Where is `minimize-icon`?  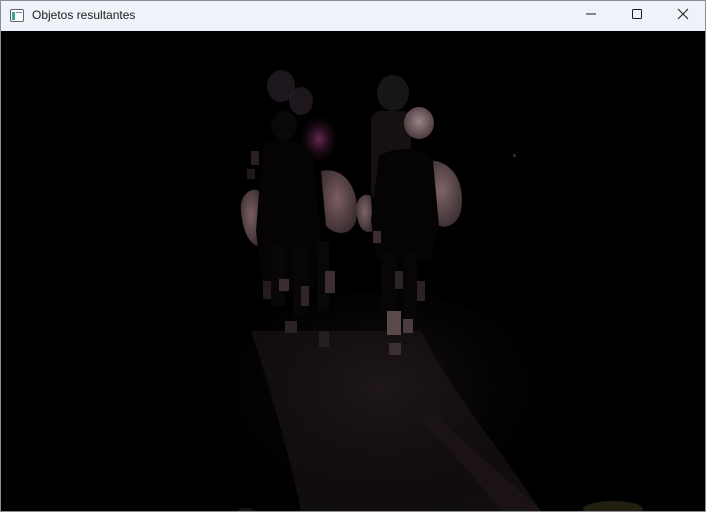 minimize-icon is located at coordinates (591, 16).